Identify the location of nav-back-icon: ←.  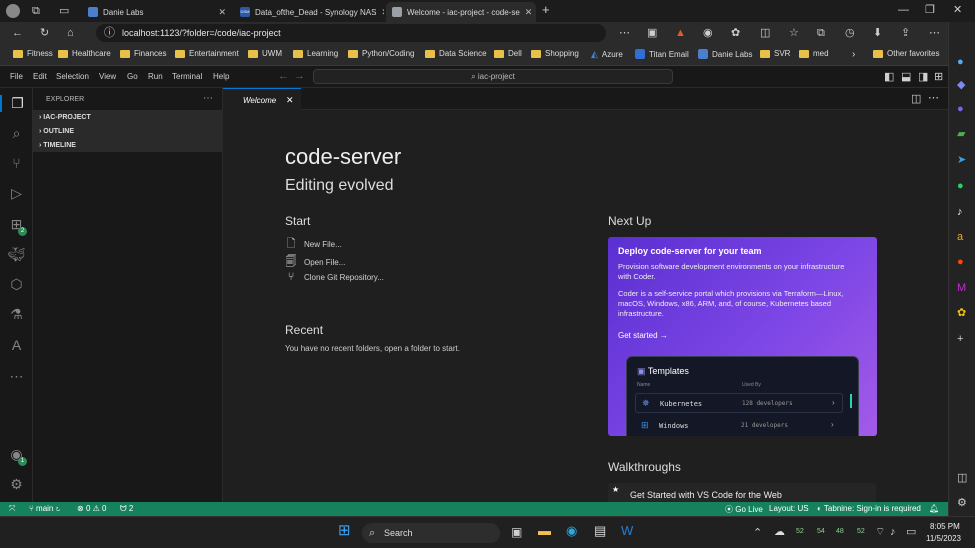
(283, 76).